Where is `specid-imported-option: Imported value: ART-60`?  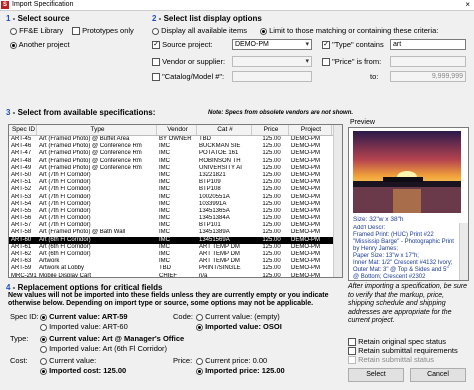 specid-imported-option: Imported value: ART-60 is located at coordinates (84, 326).